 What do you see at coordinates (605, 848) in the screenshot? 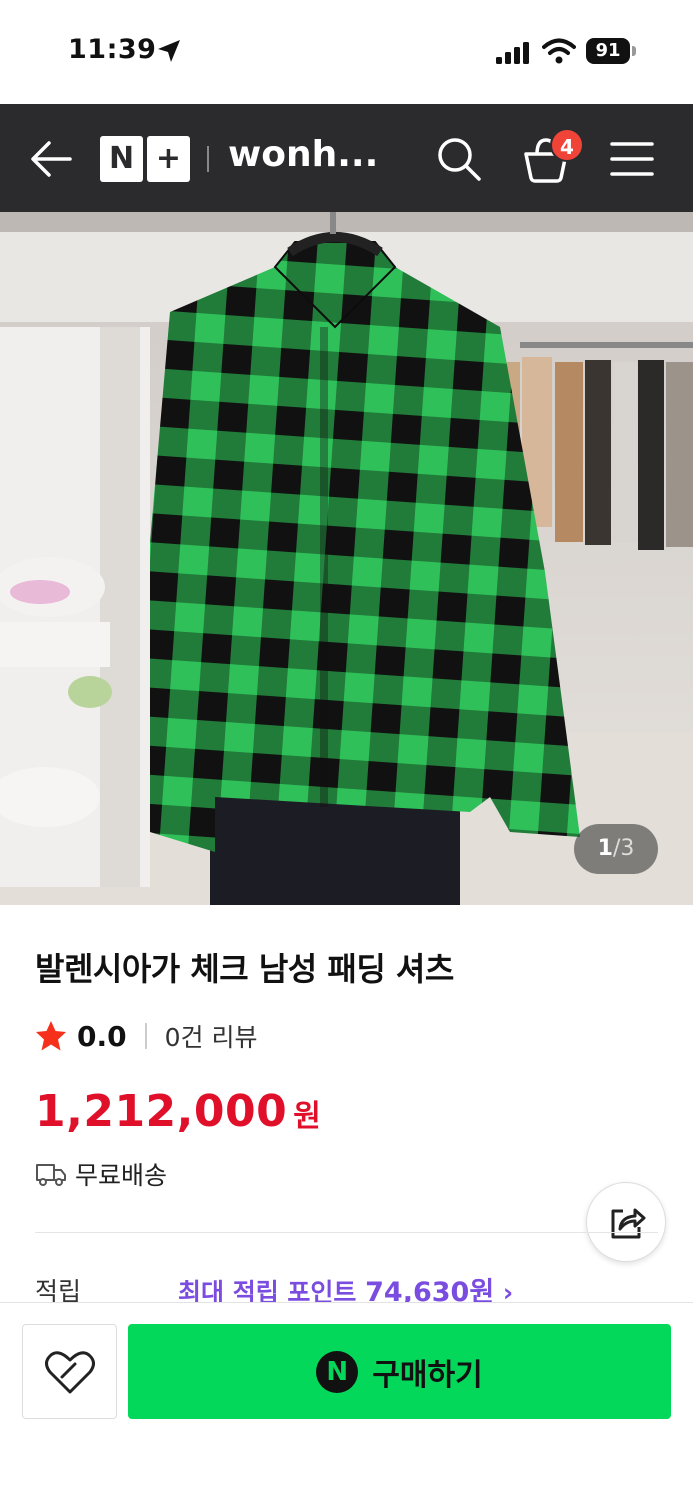
I see `image-current-index: 1` at bounding box center [605, 848].